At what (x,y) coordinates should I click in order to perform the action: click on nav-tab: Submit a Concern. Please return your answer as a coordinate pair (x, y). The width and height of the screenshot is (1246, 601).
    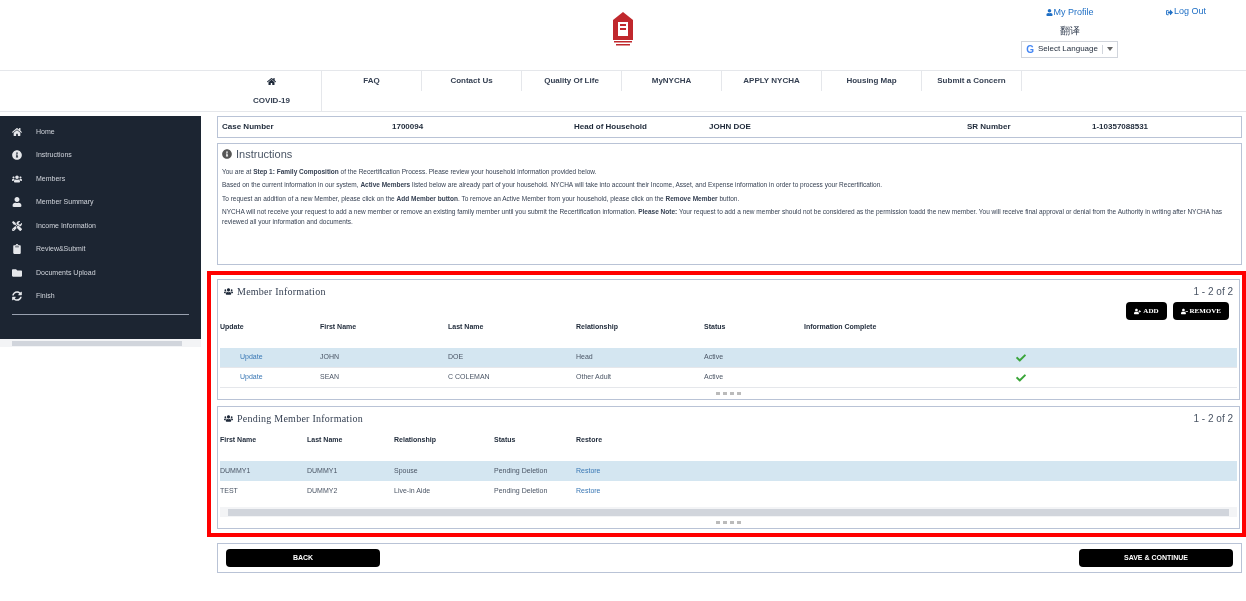
    Looking at the image, I should click on (972, 81).